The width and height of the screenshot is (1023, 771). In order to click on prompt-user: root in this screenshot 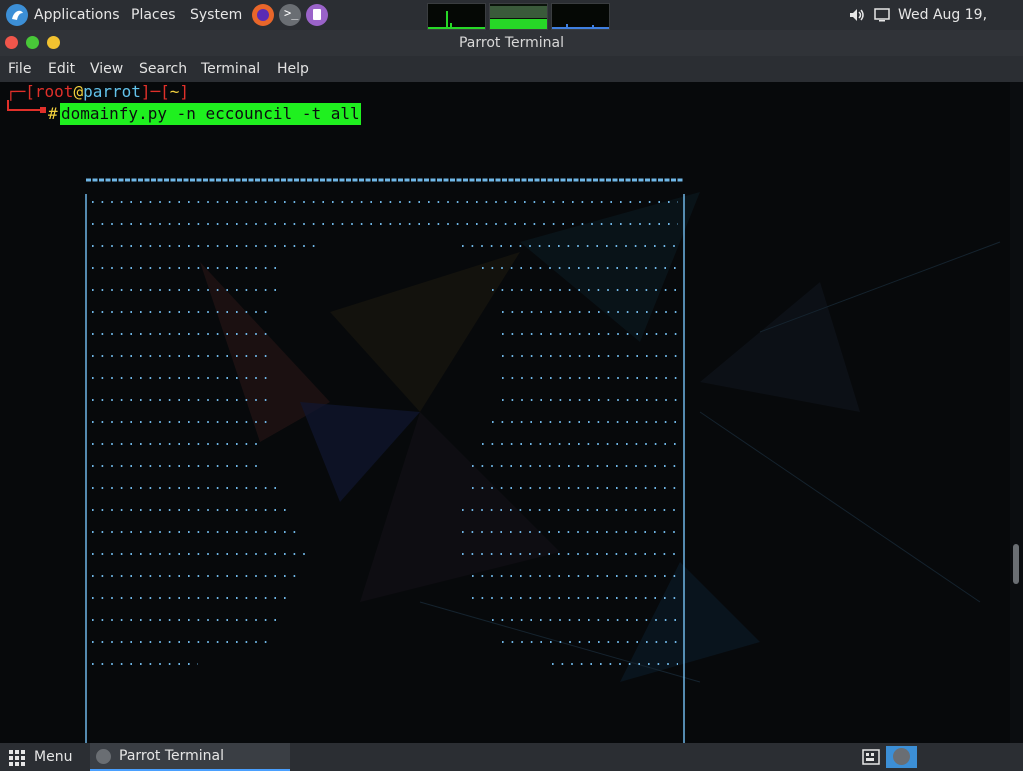, I will do `click(54, 91)`.